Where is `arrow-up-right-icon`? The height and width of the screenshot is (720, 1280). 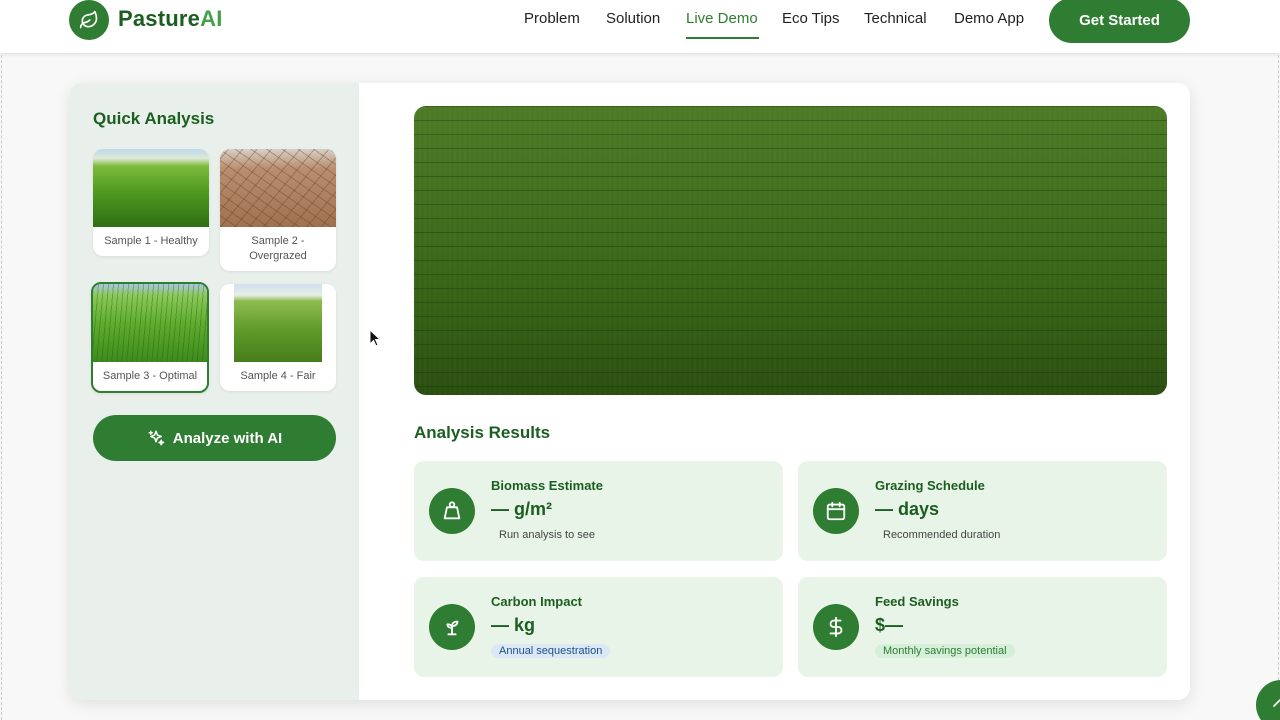 arrow-up-right-icon is located at coordinates (1276, 702).